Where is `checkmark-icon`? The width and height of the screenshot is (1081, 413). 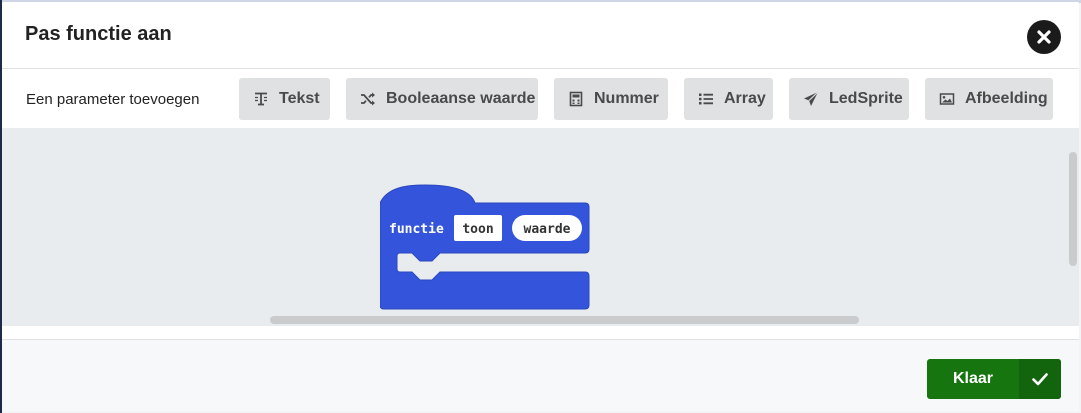
checkmark-icon is located at coordinates (1040, 379).